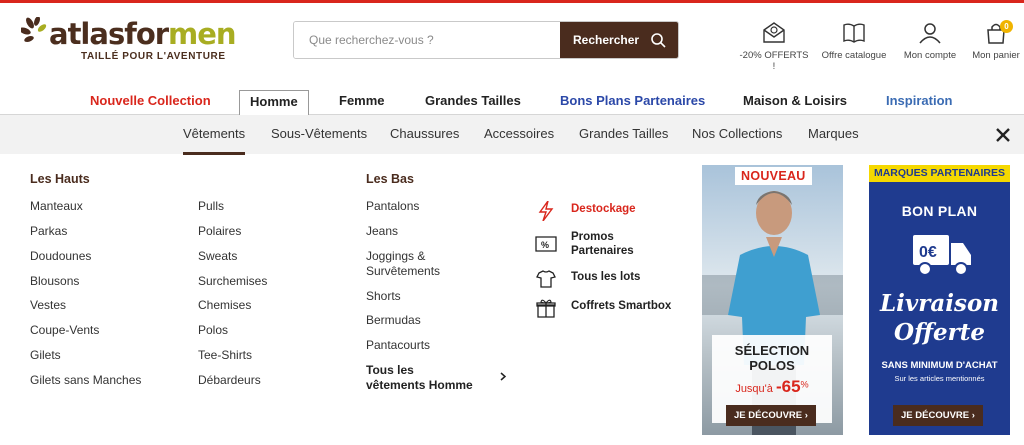 This screenshot has width=1024, height=445. Describe the element at coordinates (998, 32) in the screenshot. I see `cart-icon-wrap: 0` at that location.